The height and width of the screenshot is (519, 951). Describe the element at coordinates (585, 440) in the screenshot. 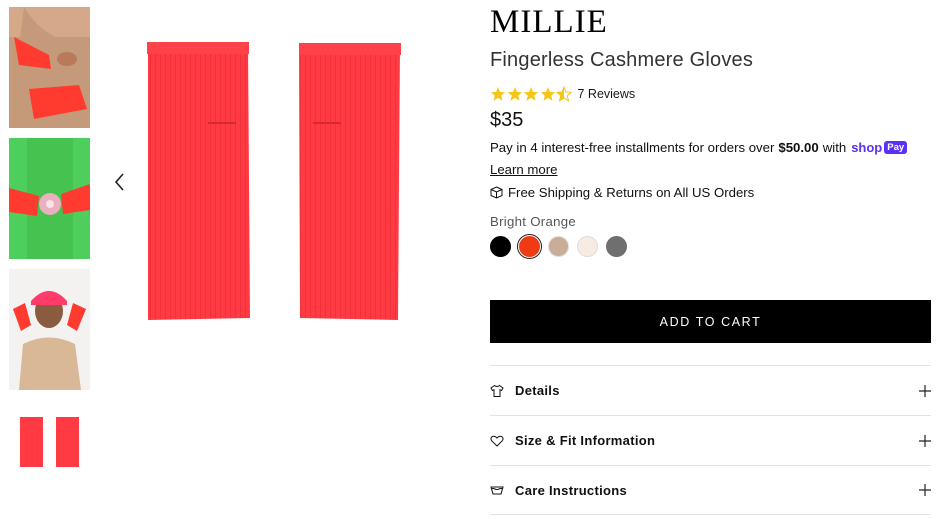

I see `accordion-size-fit-label: Size & Fit Information` at that location.